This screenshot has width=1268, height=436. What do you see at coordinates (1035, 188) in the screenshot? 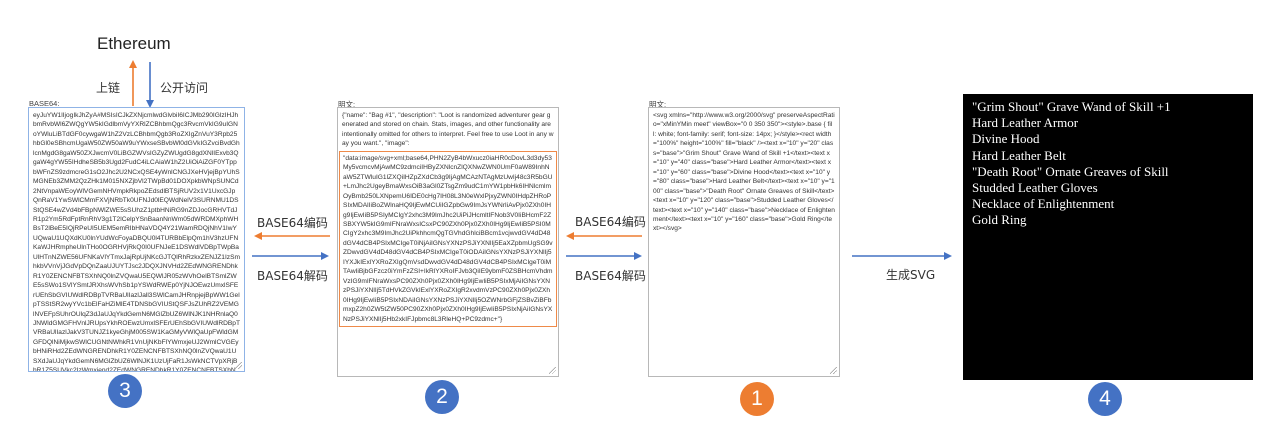
I see `loot-item: Studded Leather Gloves` at bounding box center [1035, 188].